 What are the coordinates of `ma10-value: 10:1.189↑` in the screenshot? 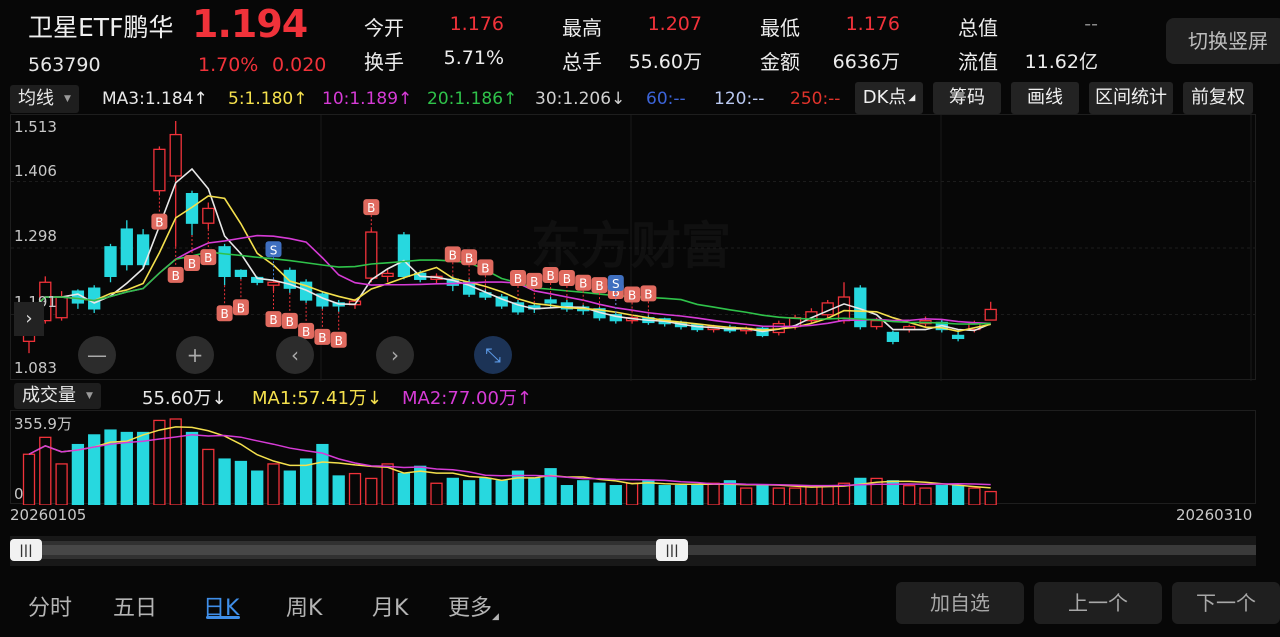 It's located at (367, 99).